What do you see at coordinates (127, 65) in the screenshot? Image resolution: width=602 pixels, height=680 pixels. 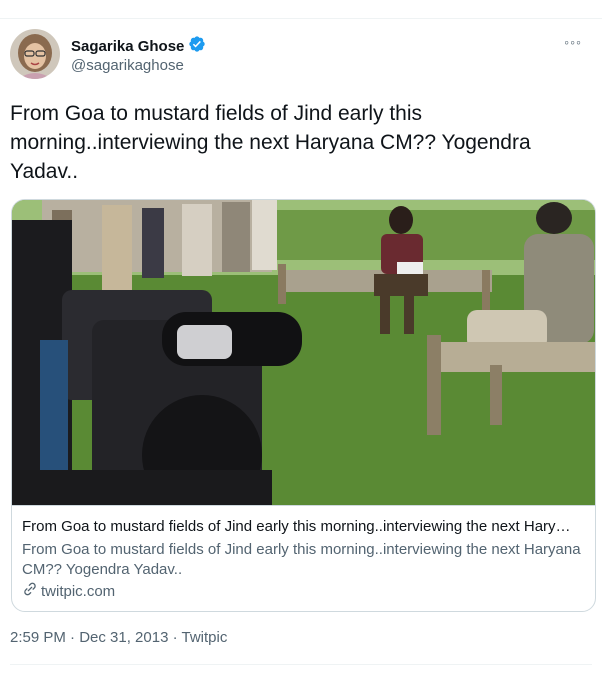 I see `author-handle: @sagarikaghose` at bounding box center [127, 65].